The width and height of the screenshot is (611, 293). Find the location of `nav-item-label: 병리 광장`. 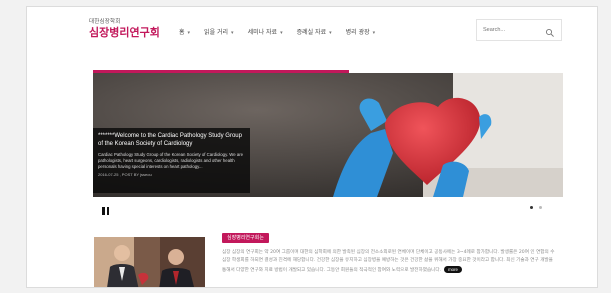

nav-item-label: 병리 광장 is located at coordinates (357, 32).